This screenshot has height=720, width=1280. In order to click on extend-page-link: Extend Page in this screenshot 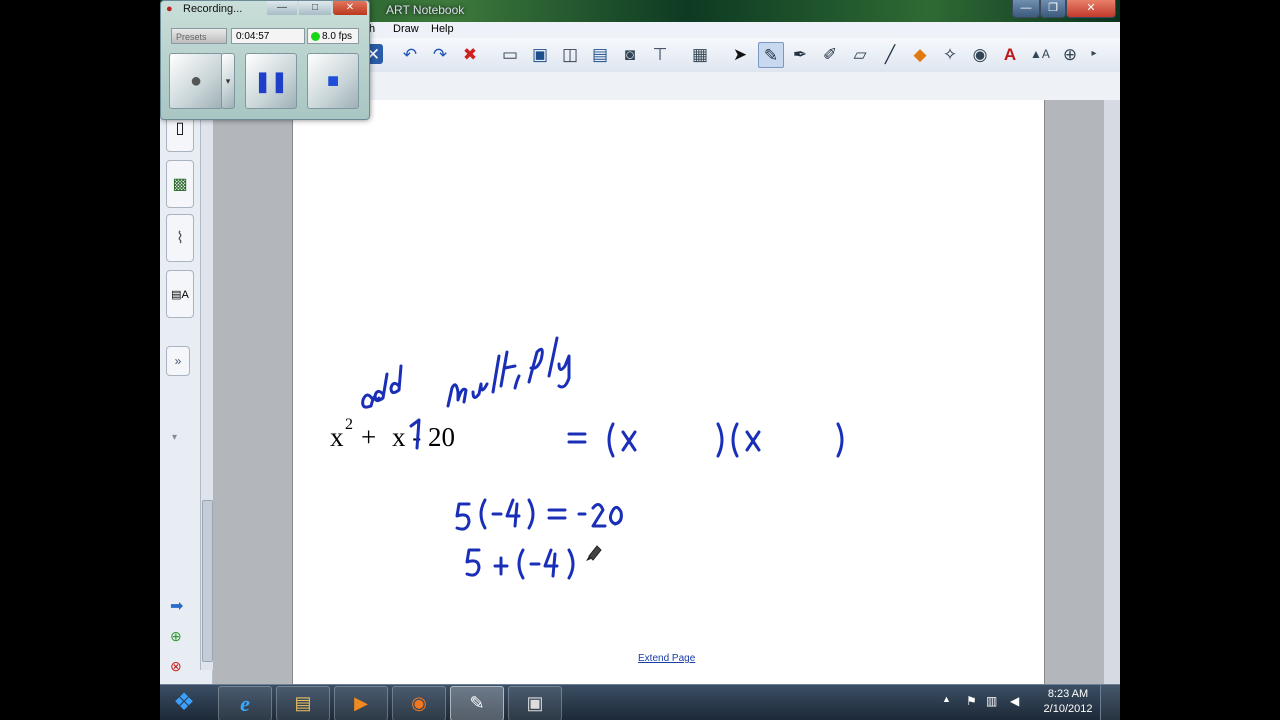, I will do `click(666, 658)`.